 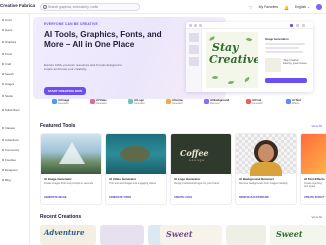 I want to click on tool-ai-logo: AI Logo Generator, so click(x=146, y=105).